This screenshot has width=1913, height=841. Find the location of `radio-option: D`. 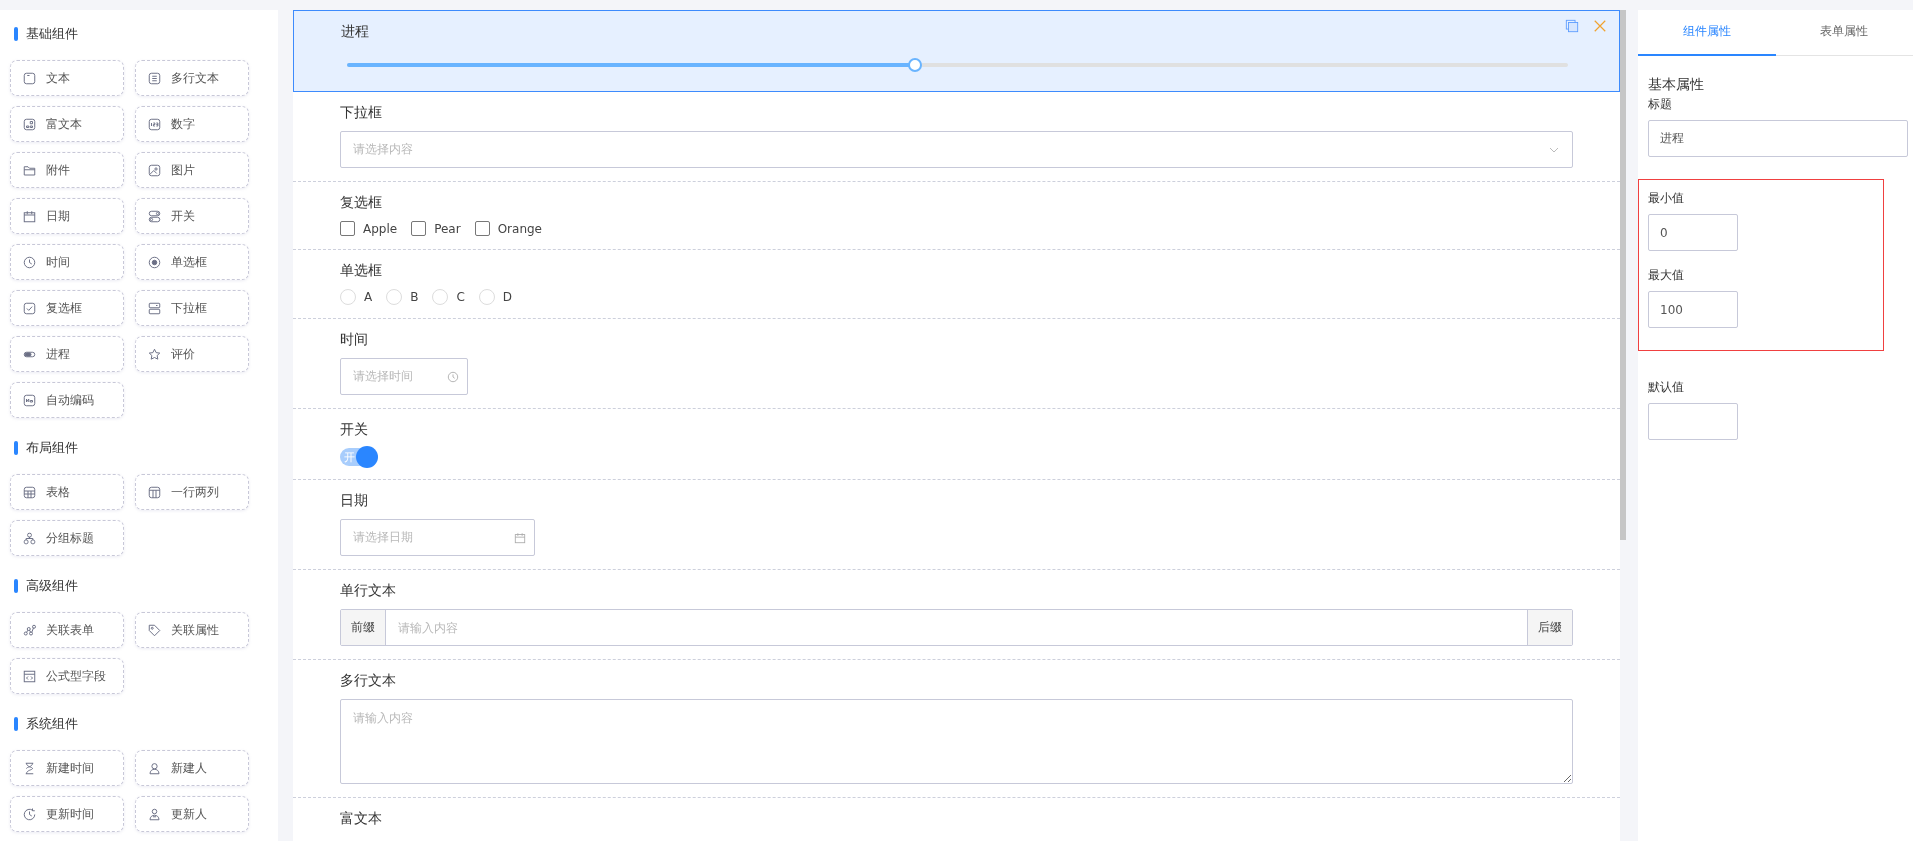

radio-option: D is located at coordinates (495, 297).